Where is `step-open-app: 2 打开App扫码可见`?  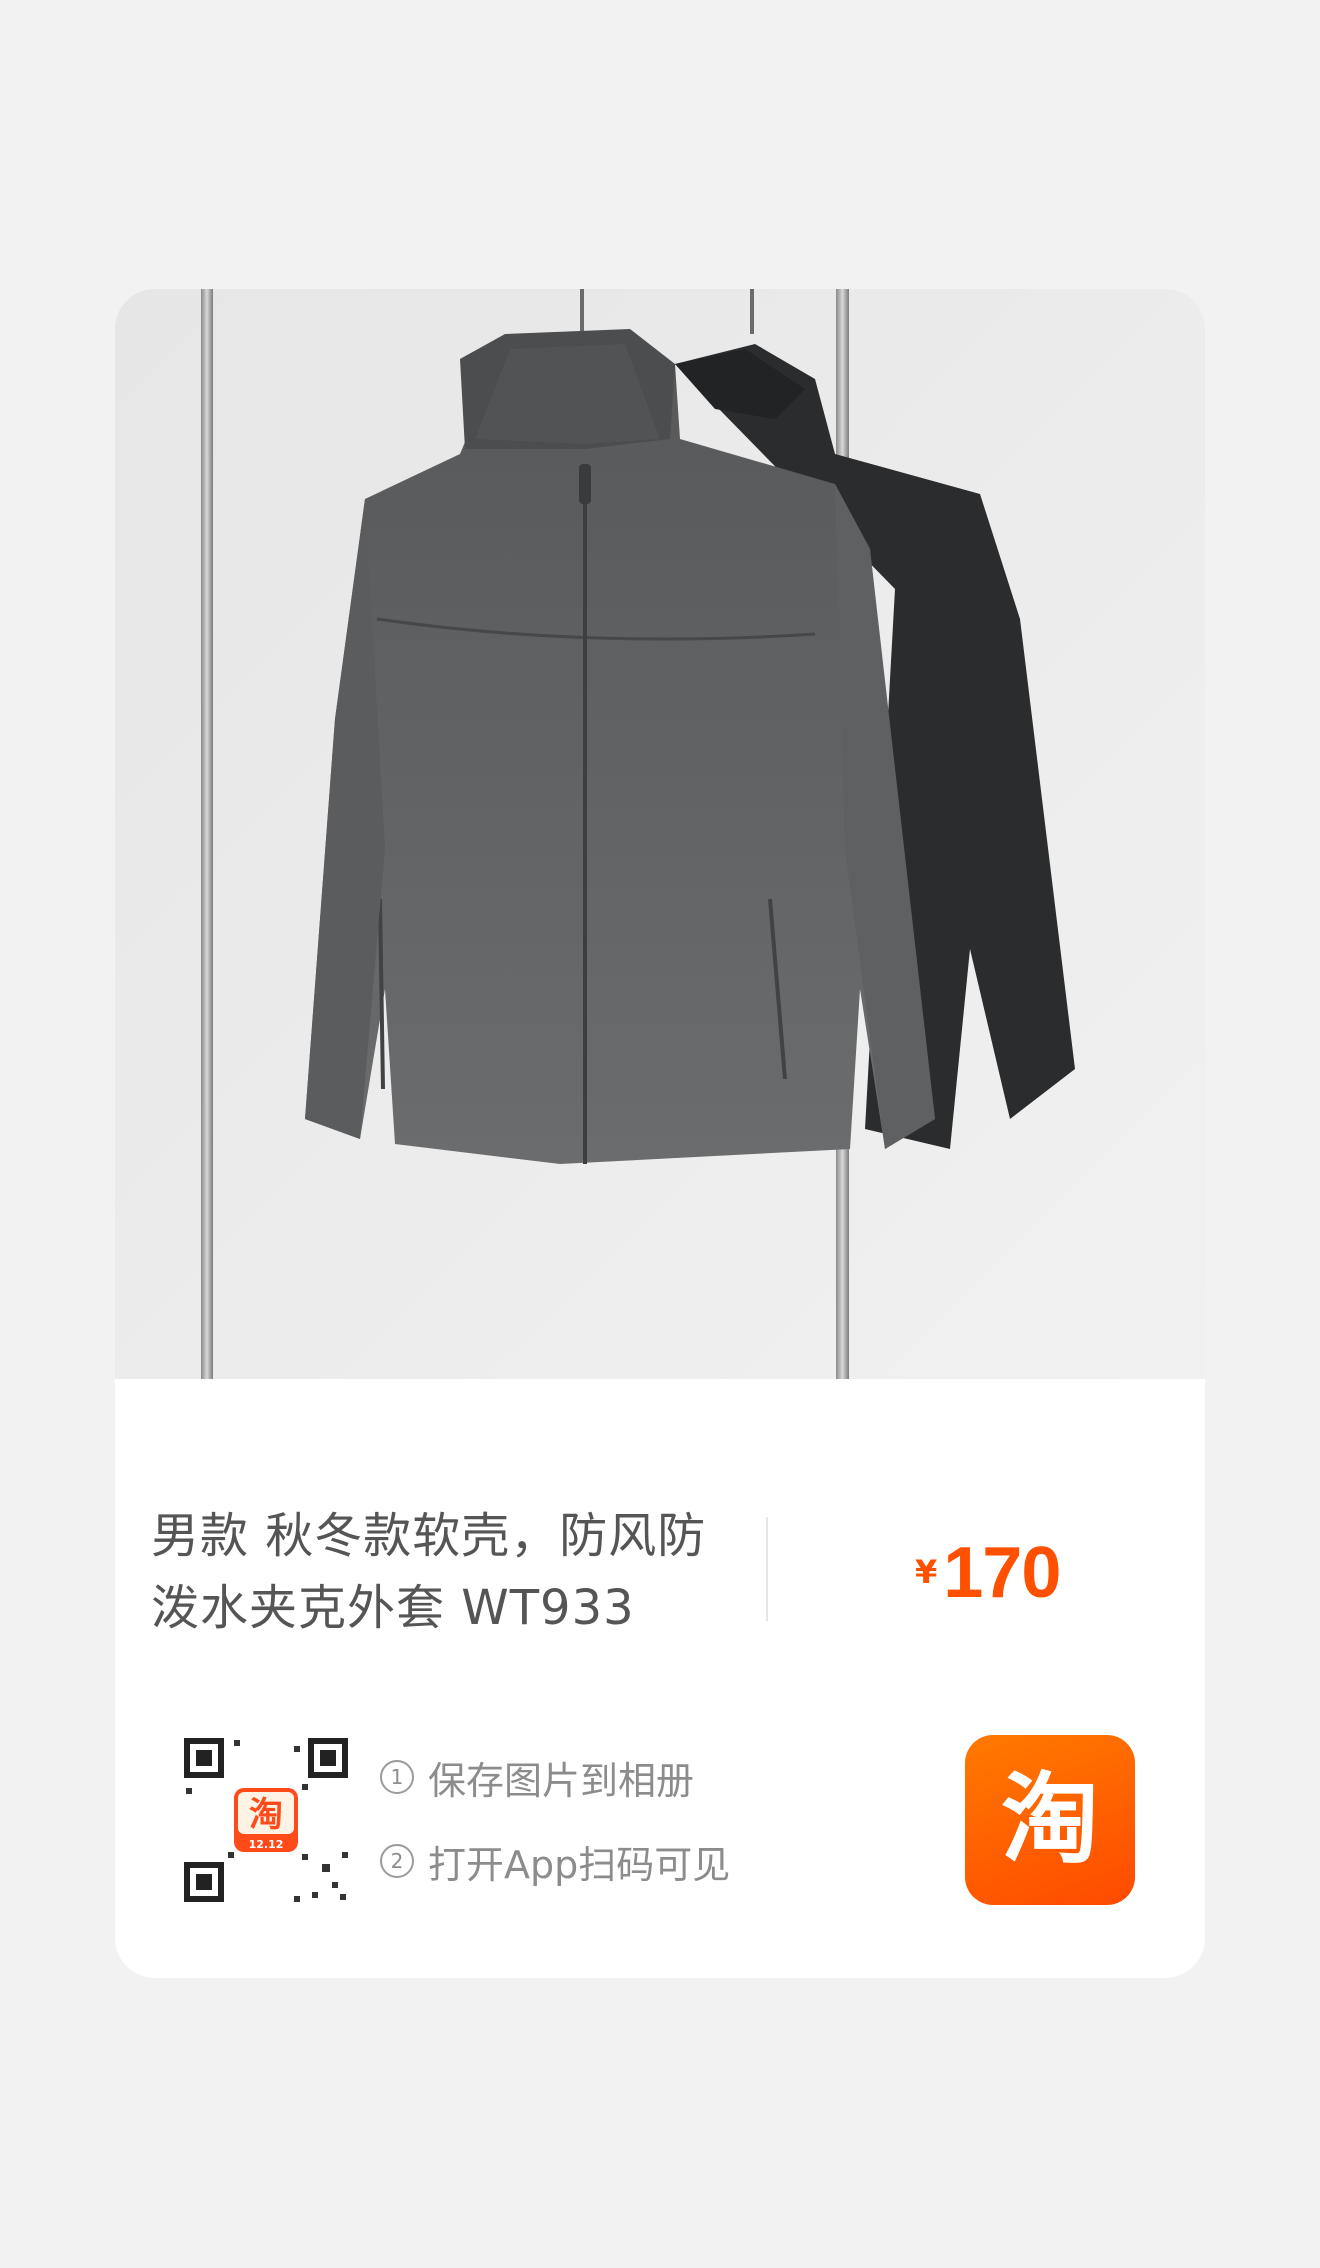 step-open-app: 2 打开App扫码可见 is located at coordinates (555, 1861).